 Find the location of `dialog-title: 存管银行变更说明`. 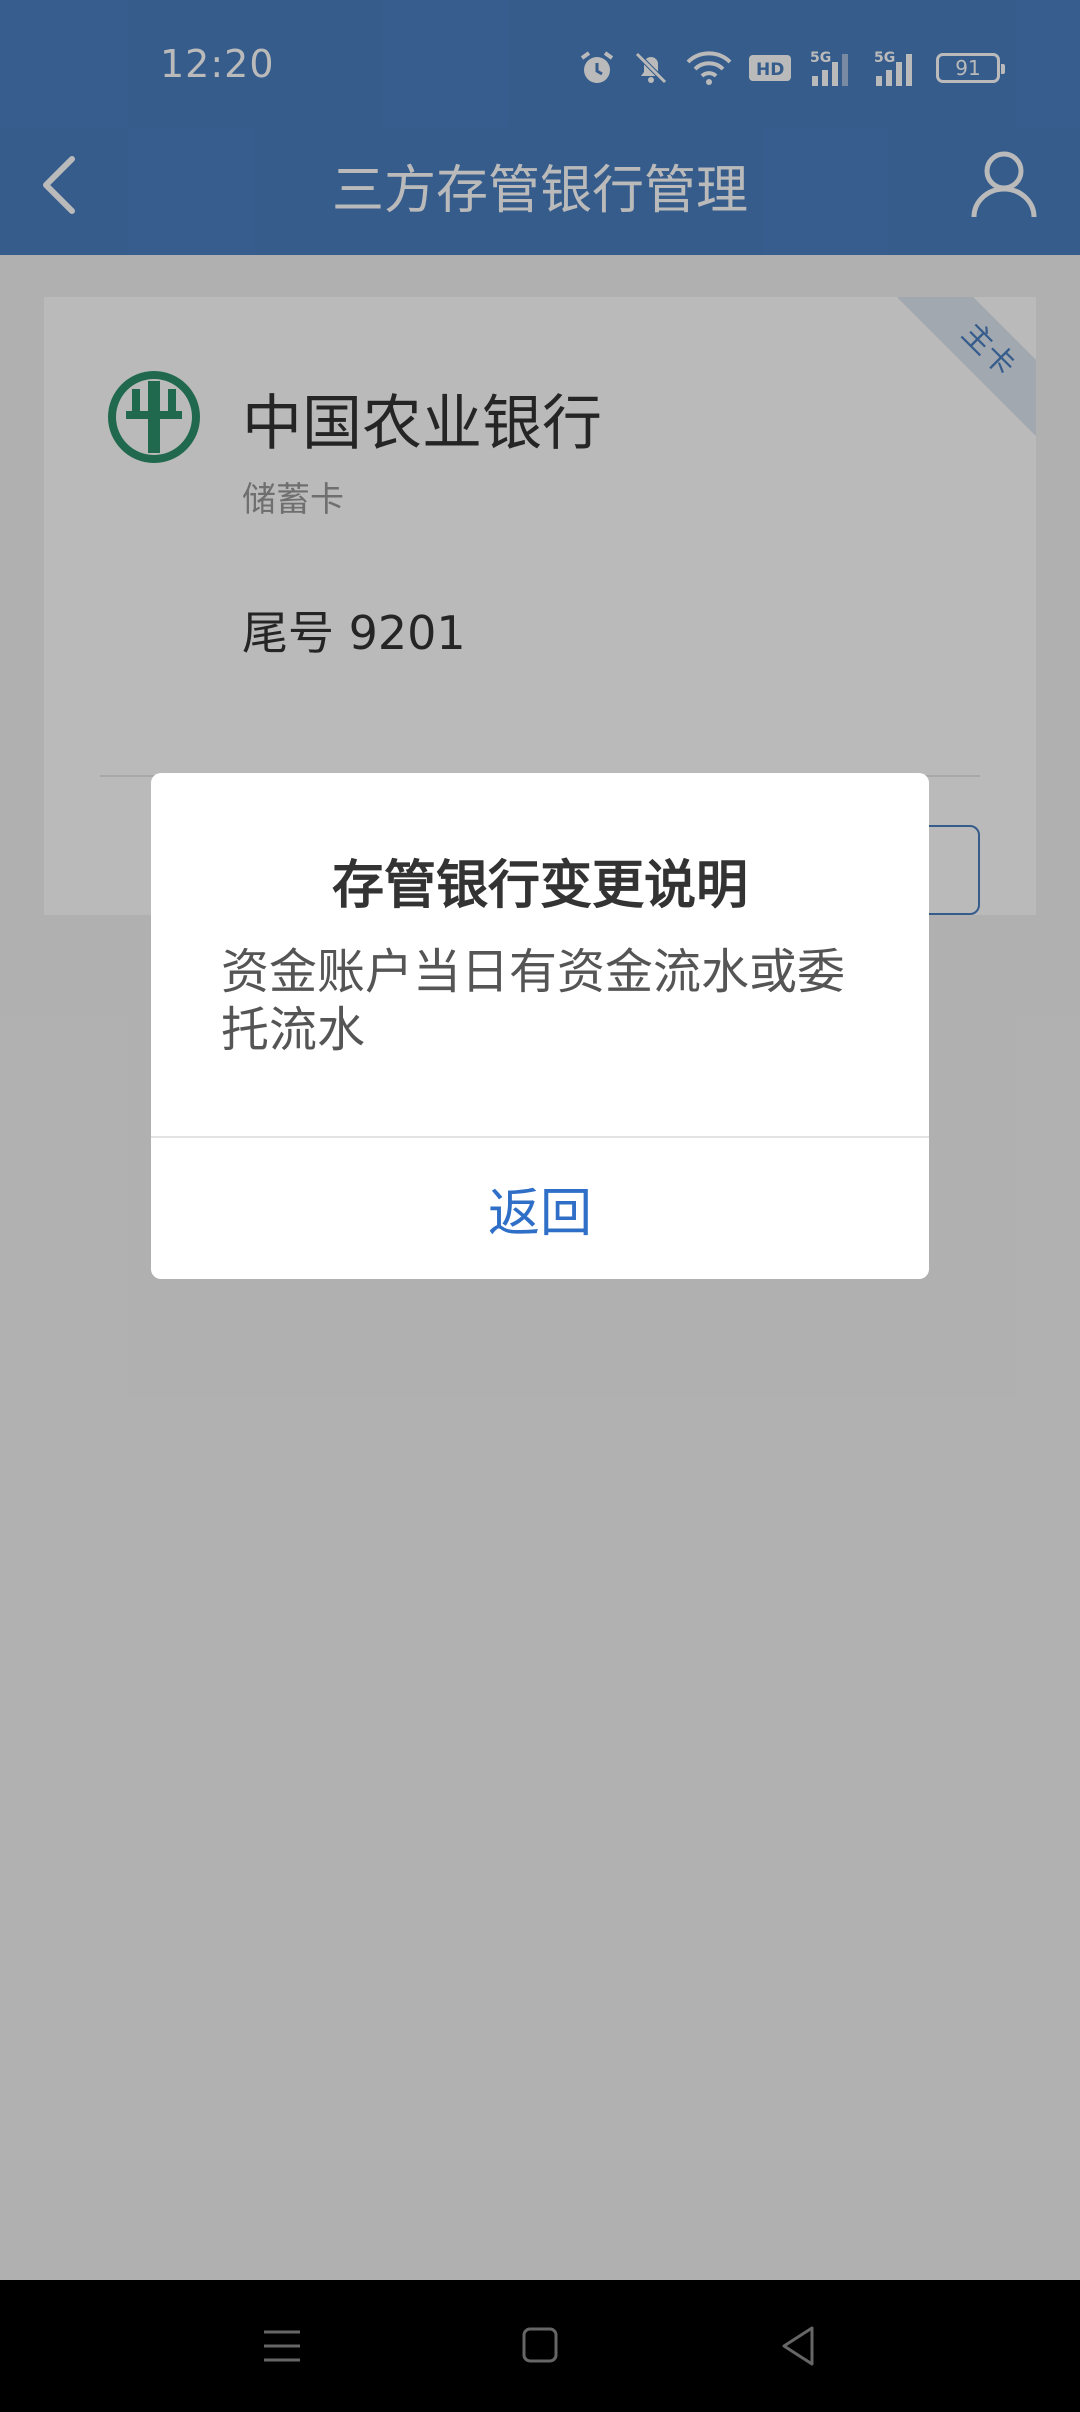

dialog-title: 存管银行变更说明 is located at coordinates (539, 886).